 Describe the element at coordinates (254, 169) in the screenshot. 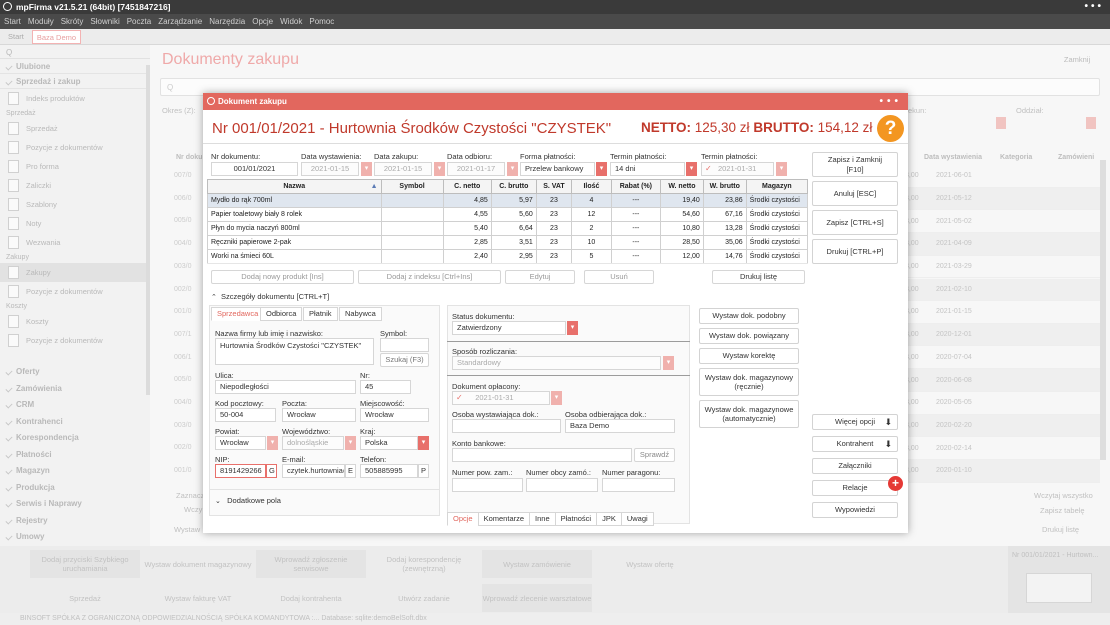

I see `nr-field: 001/01/2021` at that location.